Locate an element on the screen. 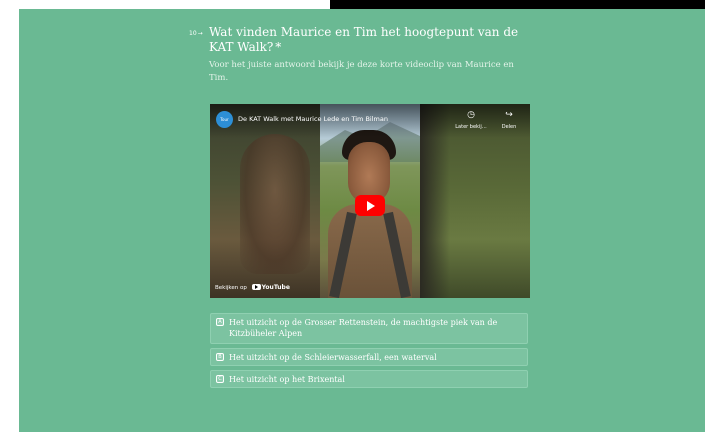  option-key-a: A is located at coordinates (220, 322).